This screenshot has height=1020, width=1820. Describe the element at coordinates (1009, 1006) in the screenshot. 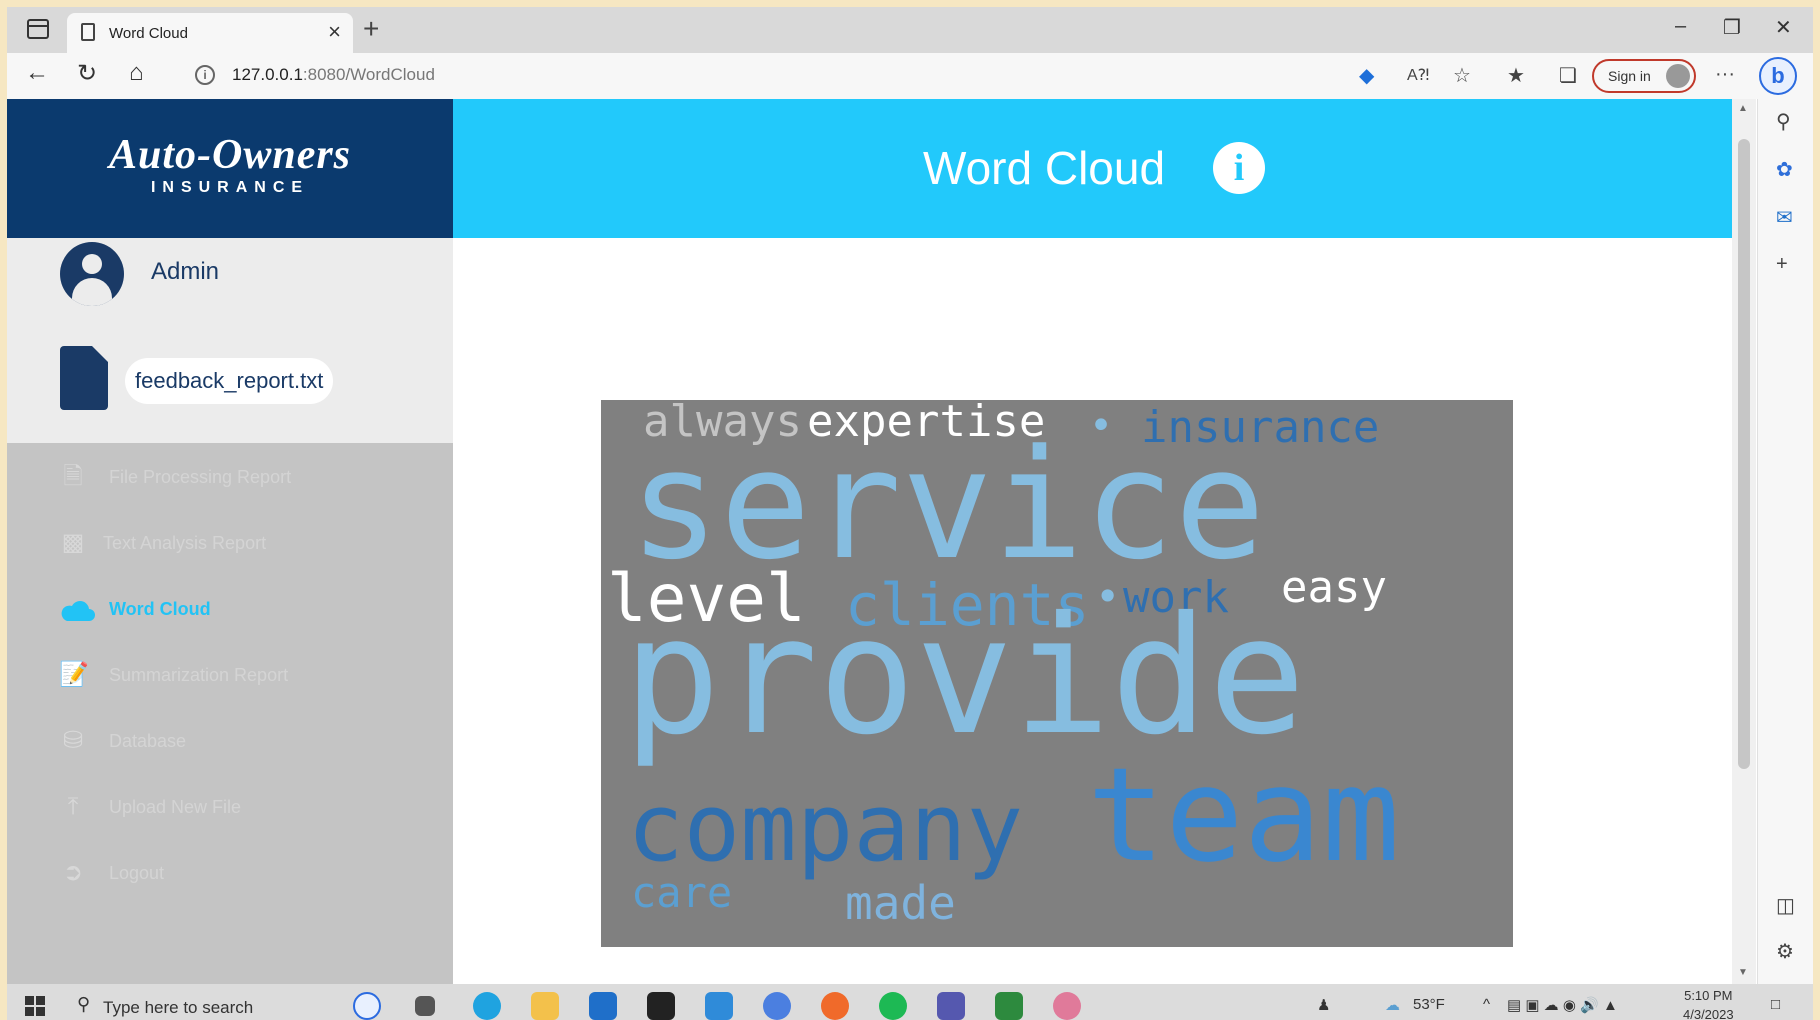

I see `pycharm-icon` at that location.